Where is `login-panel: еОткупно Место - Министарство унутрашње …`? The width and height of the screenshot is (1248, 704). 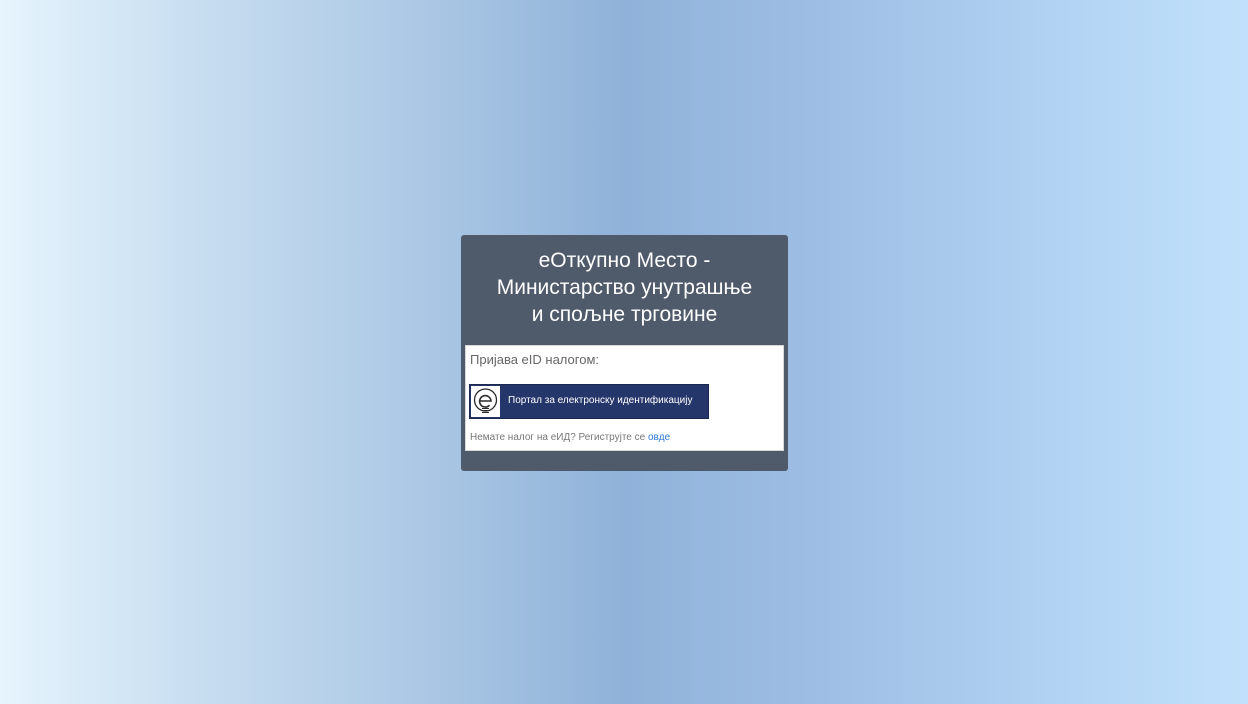 login-panel: еОткупно Место - Министарство унутрашње … is located at coordinates (624, 353).